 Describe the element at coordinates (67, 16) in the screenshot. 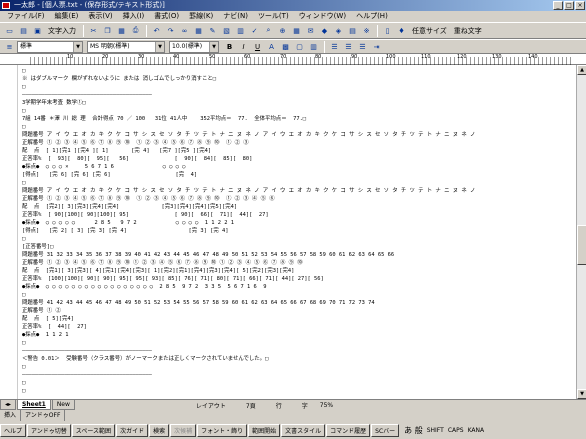

I see `menu-edit: 編集(E)` at that location.